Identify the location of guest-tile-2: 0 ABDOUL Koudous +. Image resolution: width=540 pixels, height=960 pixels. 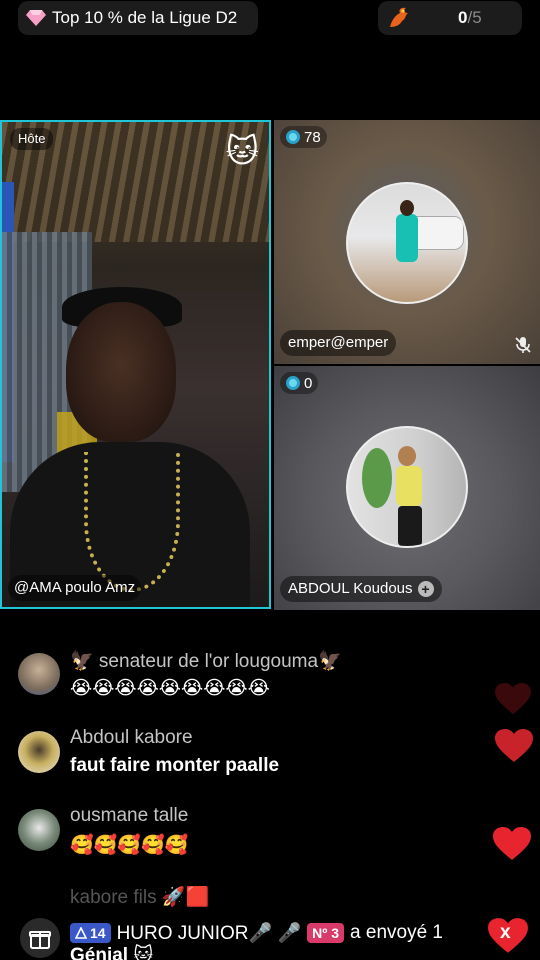
(407, 488).